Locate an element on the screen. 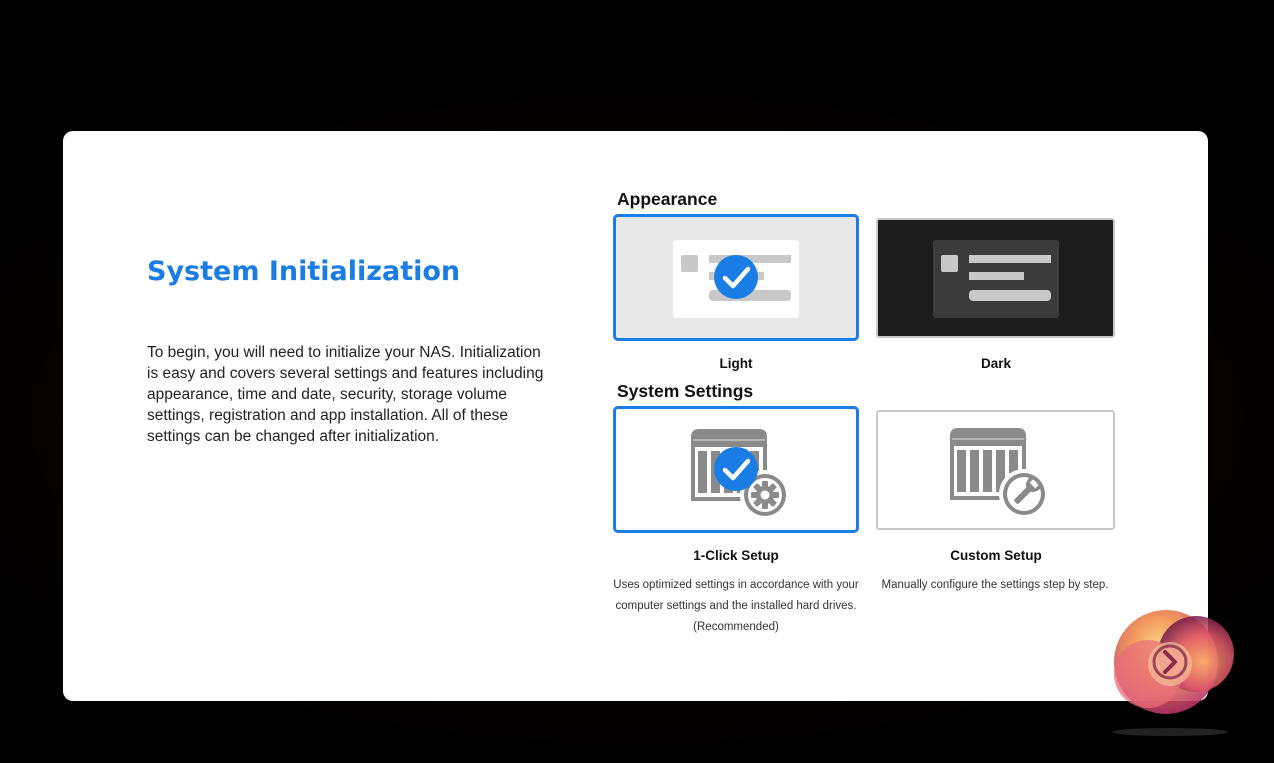  appearance-light-label: Light is located at coordinates (736, 363).